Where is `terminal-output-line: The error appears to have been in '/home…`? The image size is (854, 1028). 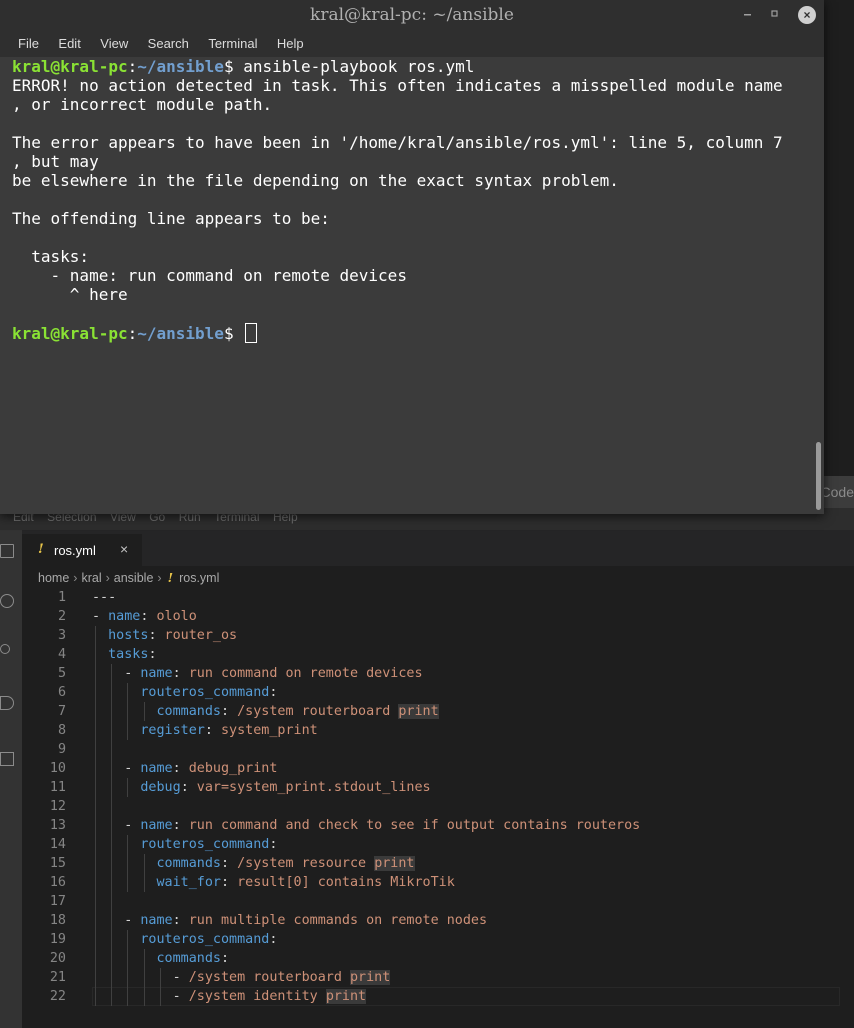 terminal-output-line: The error appears to have been in '/home… is located at coordinates (397, 142).